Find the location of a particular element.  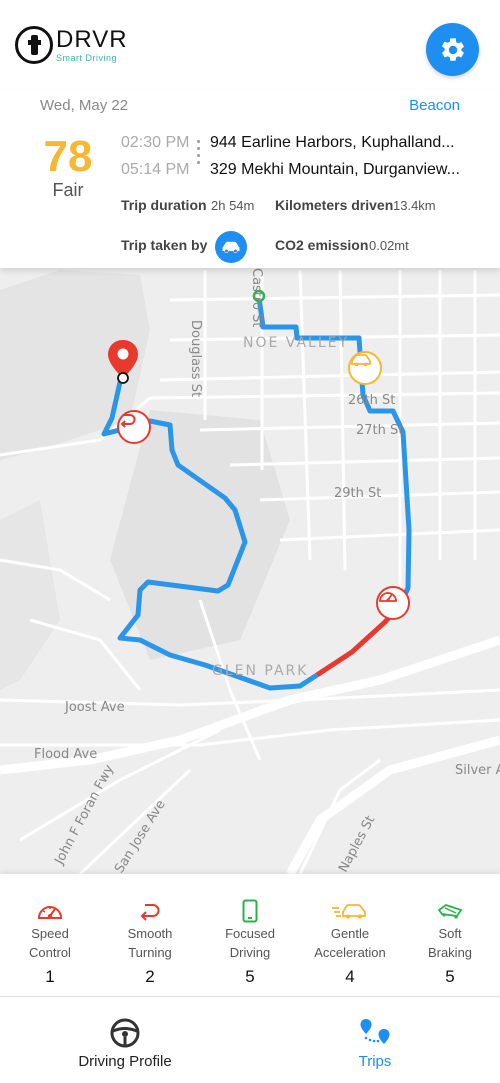

behavior-label: Control is located at coordinates (50, 952).